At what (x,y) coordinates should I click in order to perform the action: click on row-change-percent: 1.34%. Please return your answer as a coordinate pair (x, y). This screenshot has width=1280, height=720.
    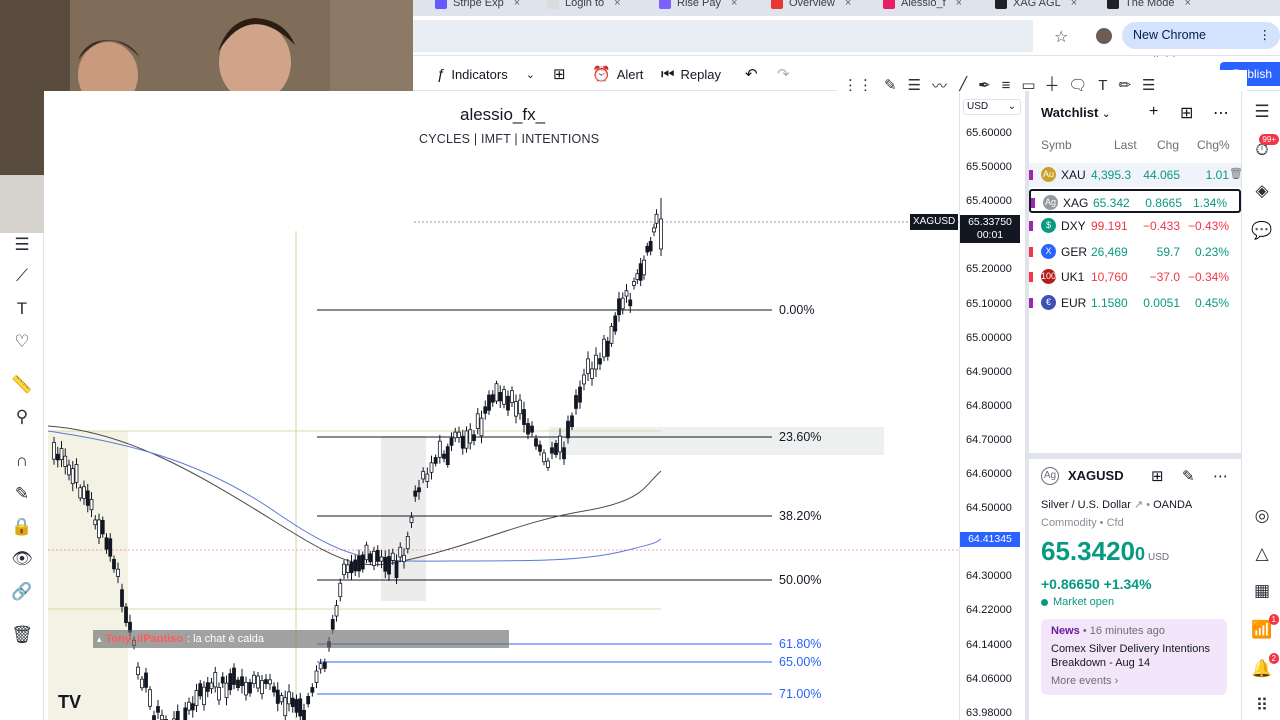
    Looking at the image, I should click on (1209, 202).